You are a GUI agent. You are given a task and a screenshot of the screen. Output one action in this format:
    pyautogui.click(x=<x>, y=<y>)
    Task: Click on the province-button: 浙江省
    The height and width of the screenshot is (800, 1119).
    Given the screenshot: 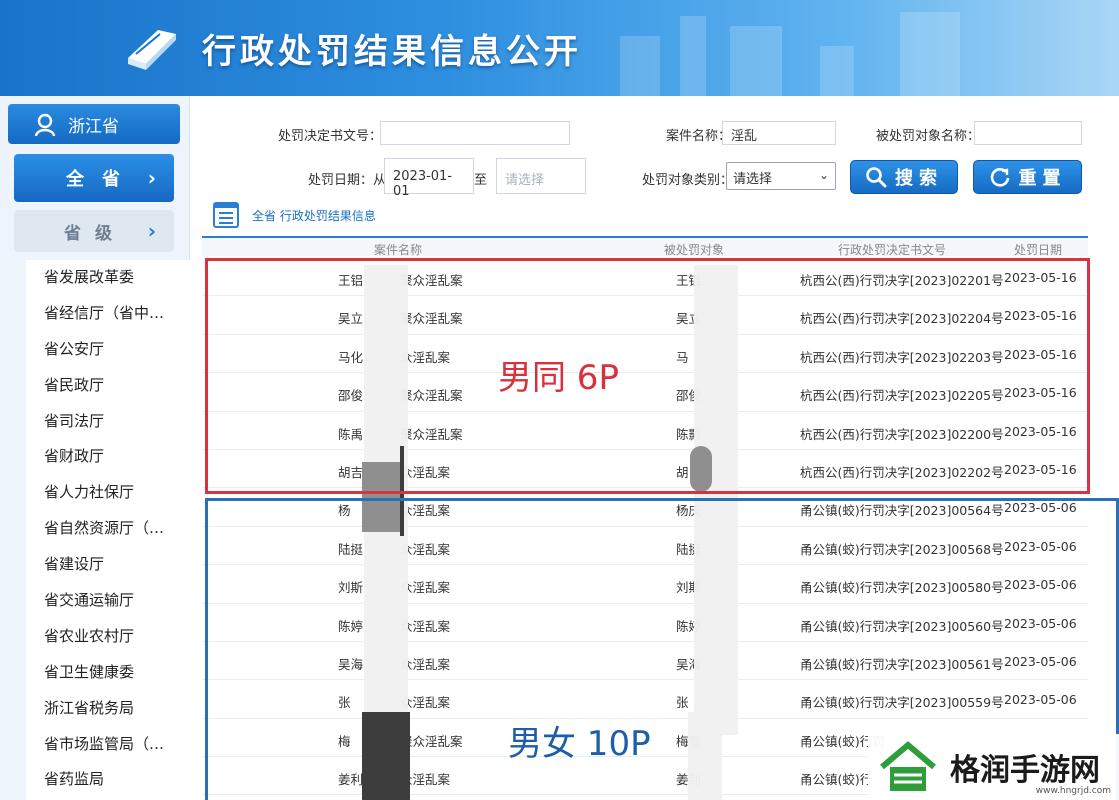 What is the action you would take?
    pyautogui.click(x=94, y=124)
    